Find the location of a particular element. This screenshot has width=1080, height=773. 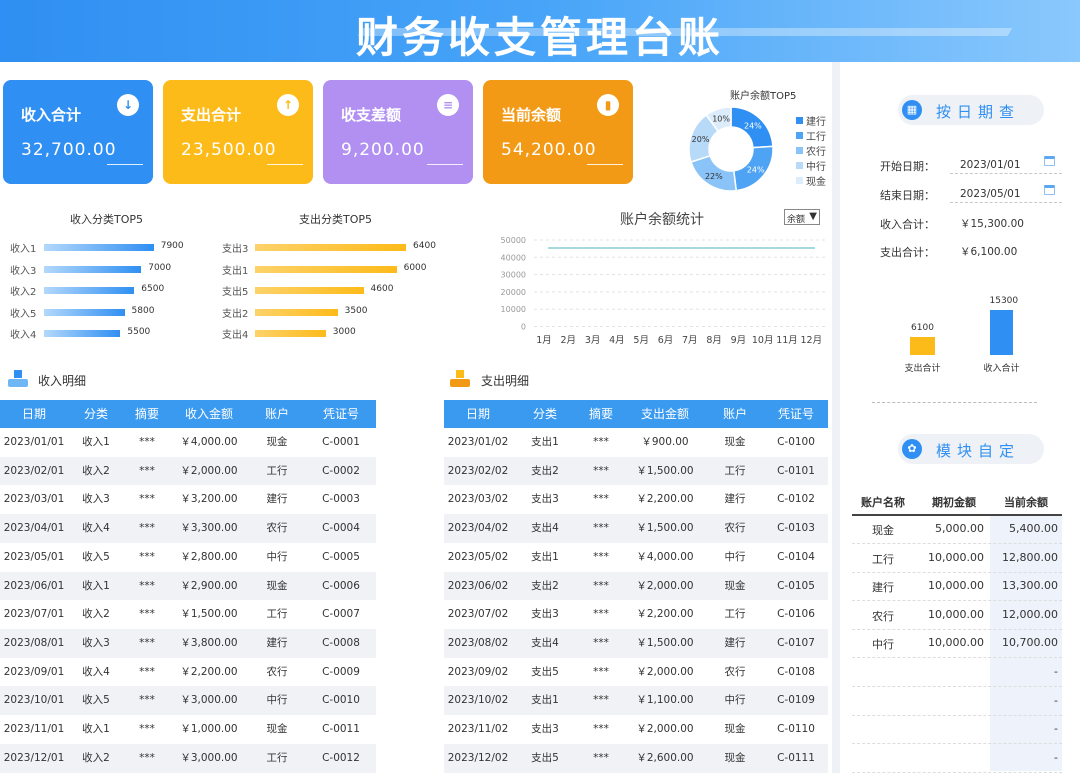

table-cell: 2023/06/01 is located at coordinates (34, 585).